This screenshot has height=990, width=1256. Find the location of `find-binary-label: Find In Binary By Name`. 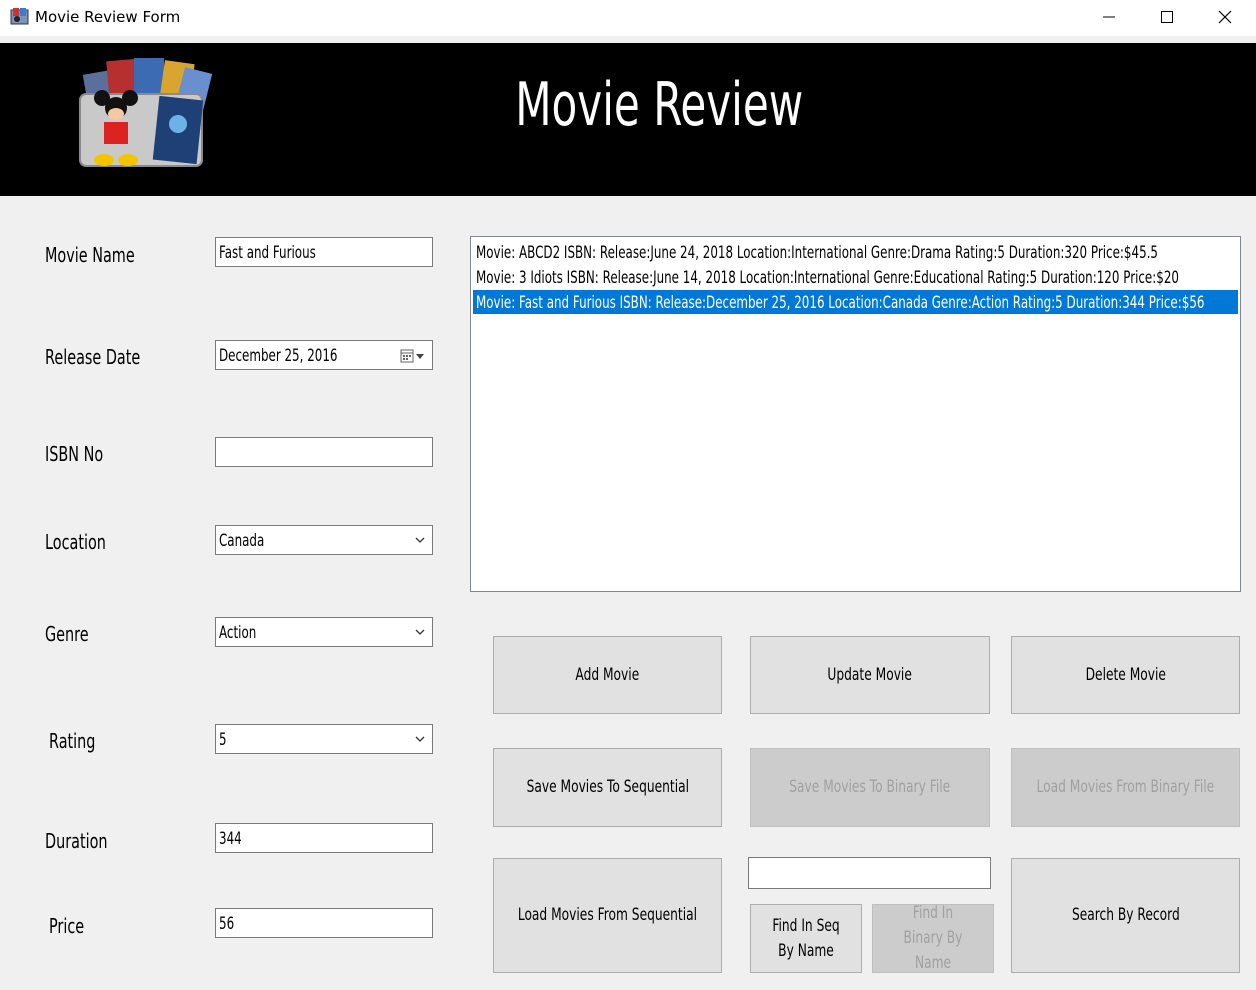

find-binary-label: Find In Binary By Name is located at coordinates (933, 938).